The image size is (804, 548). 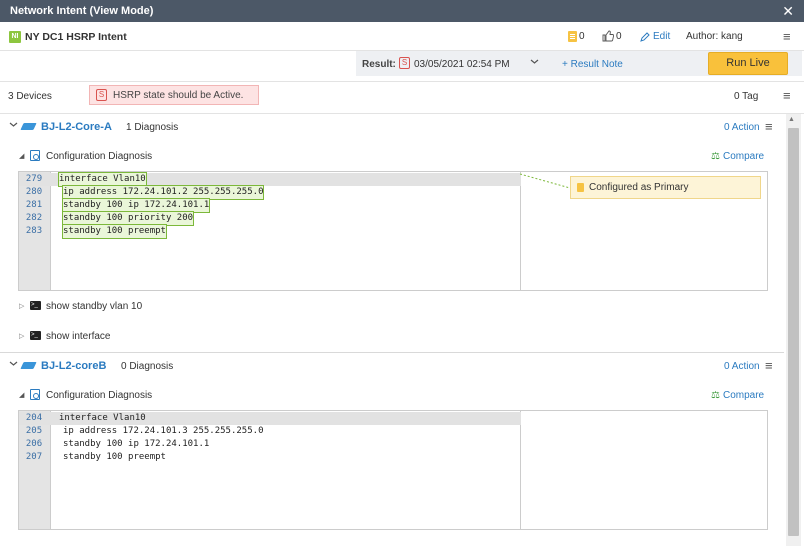 I want to click on line-number: 282, so click(x=34, y=218).